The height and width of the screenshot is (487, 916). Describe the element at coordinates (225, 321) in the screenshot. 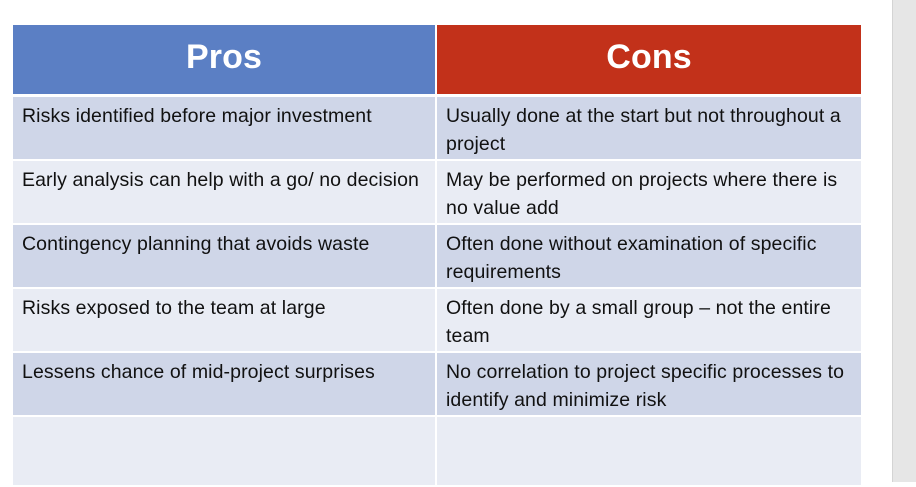

I see `pro-cell-4: Risks exposed to the team at large` at that location.